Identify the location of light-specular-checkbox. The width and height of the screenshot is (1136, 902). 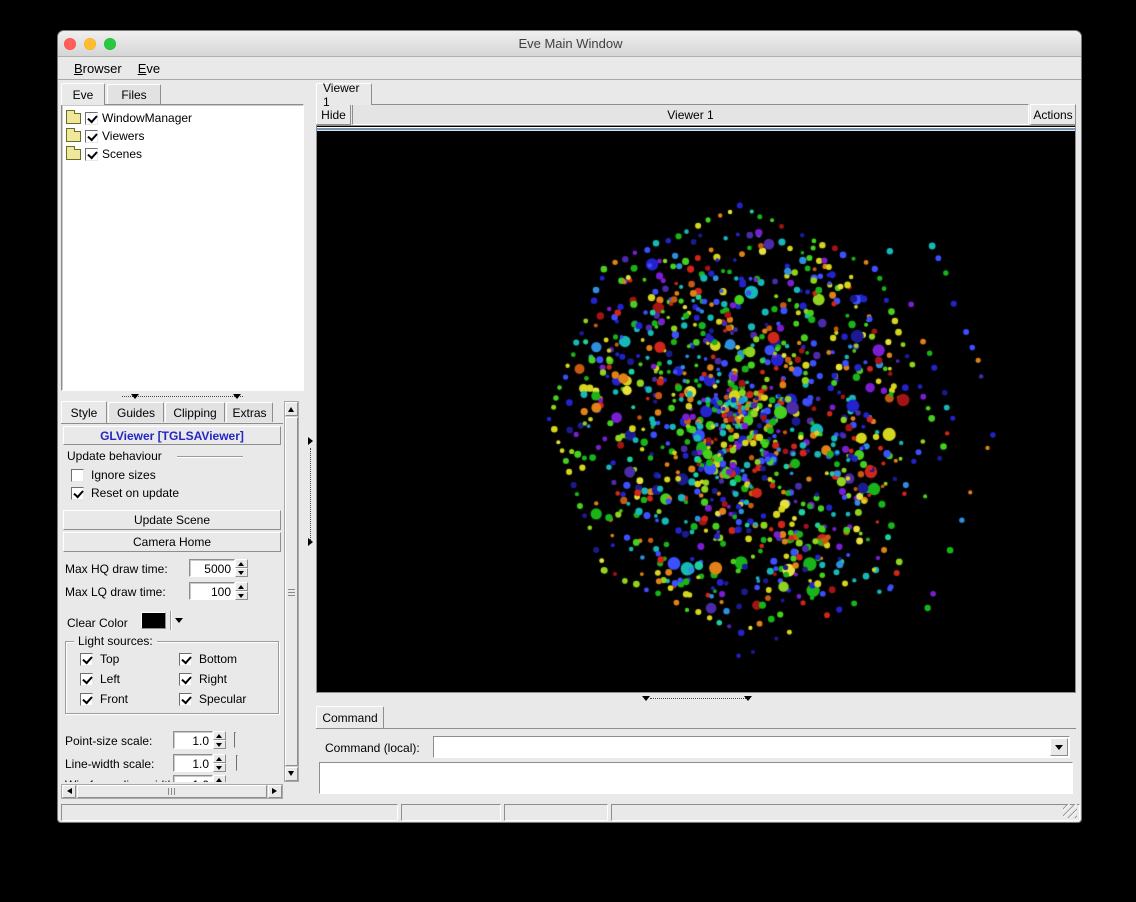
(185, 699).